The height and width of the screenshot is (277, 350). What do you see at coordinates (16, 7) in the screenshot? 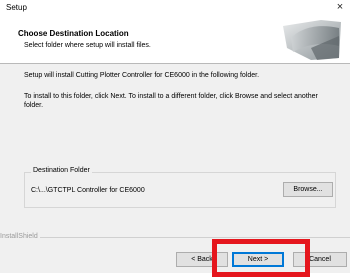
I see `window-title: Setup` at bounding box center [16, 7].